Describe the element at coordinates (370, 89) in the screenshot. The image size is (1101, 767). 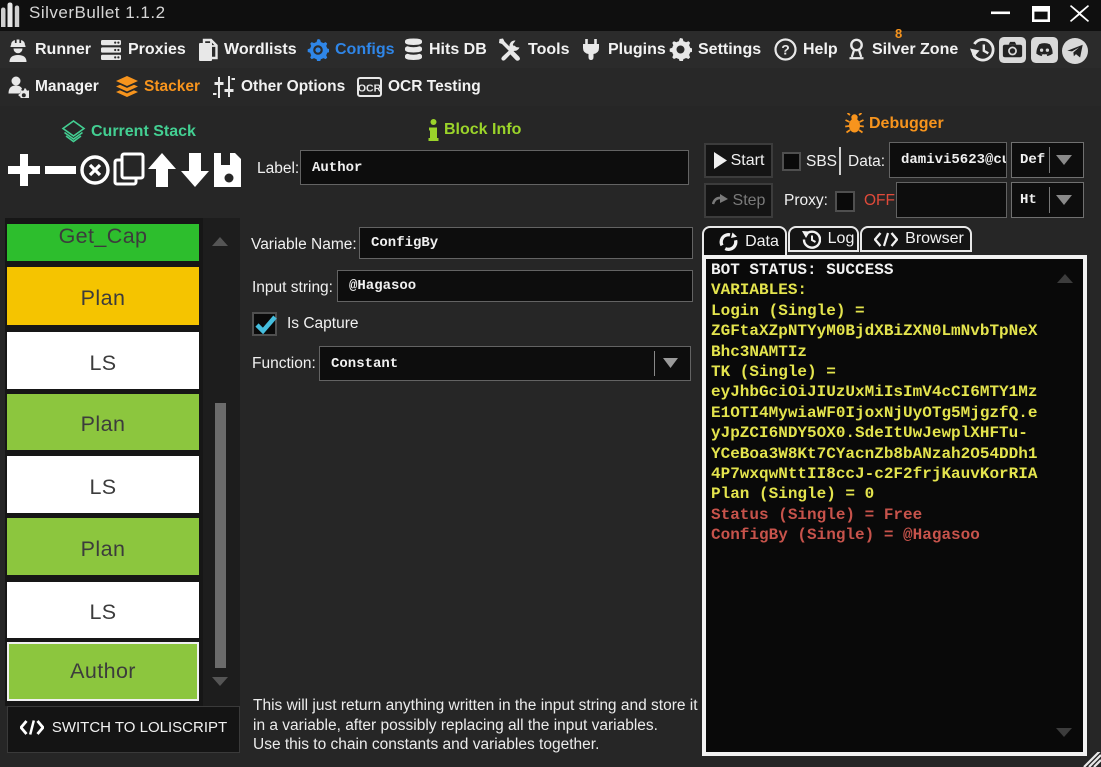
I see `svg-text: OCR` at that location.